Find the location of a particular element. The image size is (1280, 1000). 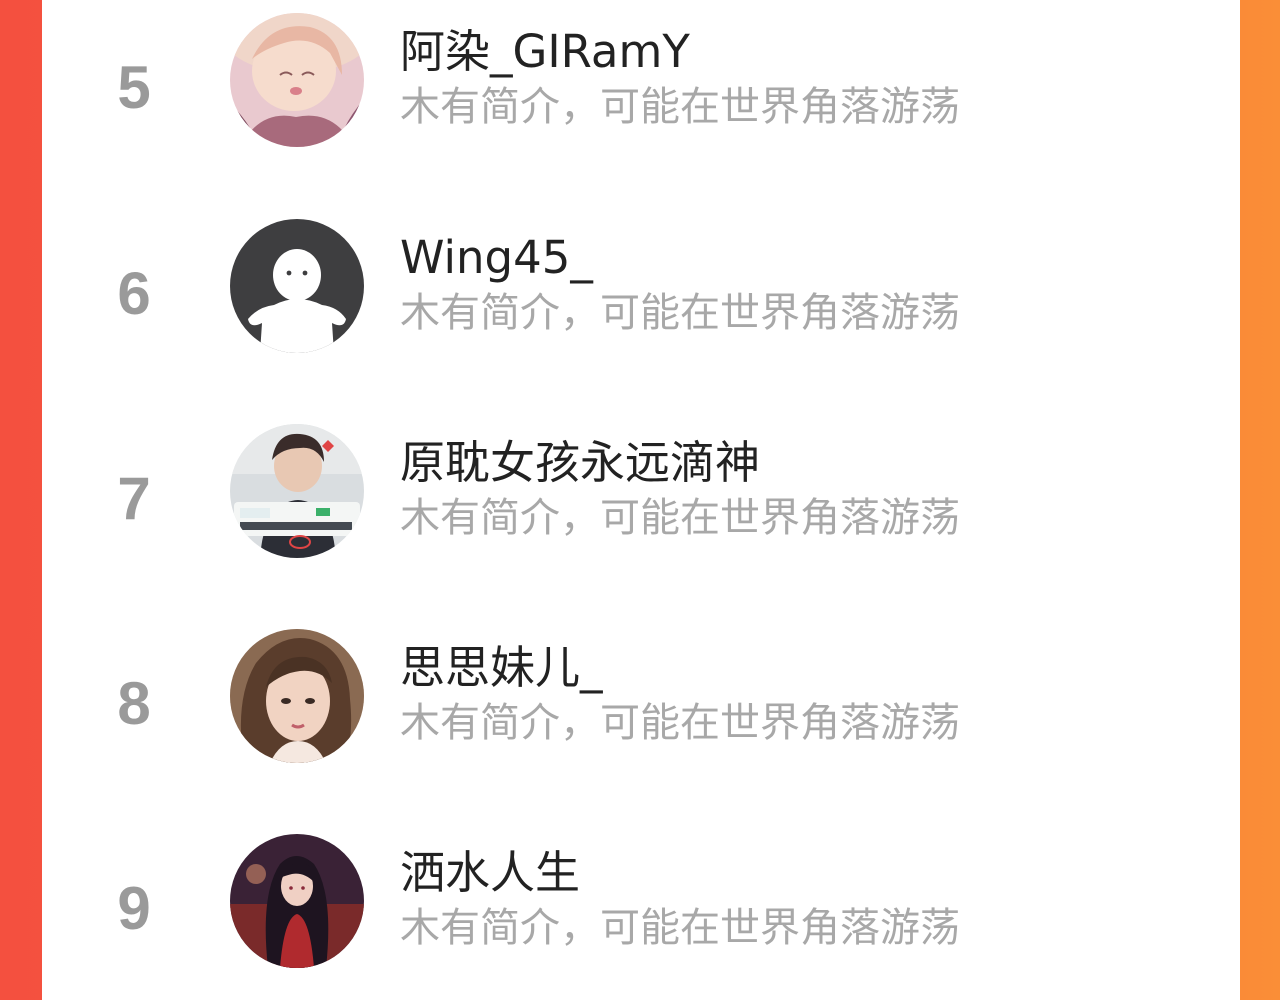

user-name: Wing45_ is located at coordinates (496, 257).